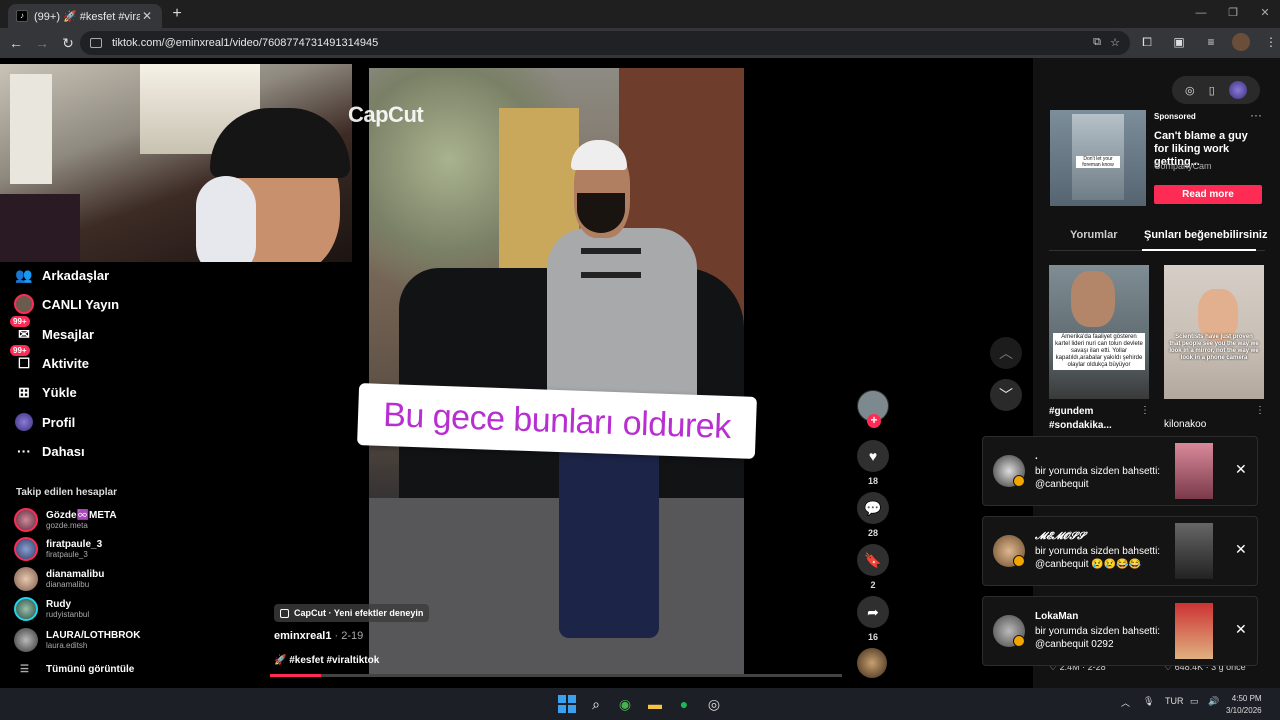 The height and width of the screenshot is (720, 1280). What do you see at coordinates (176, 163) in the screenshot?
I see `webcam-overlay` at bounding box center [176, 163].